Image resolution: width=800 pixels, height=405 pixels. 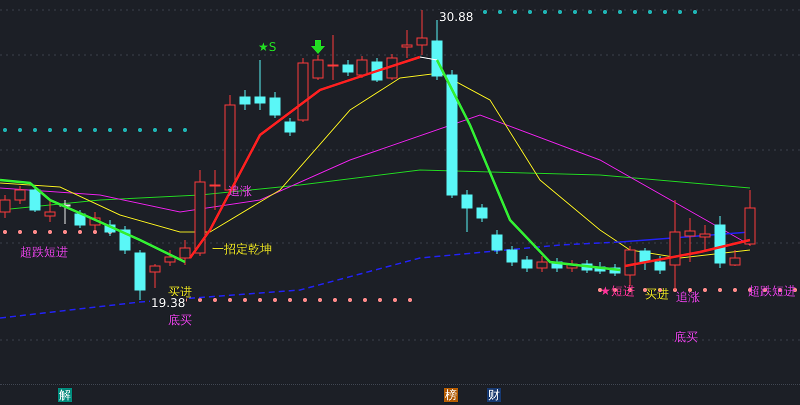 What do you see at coordinates (494, 395) in the screenshot?
I see `event-badge: 财` at bounding box center [494, 395].